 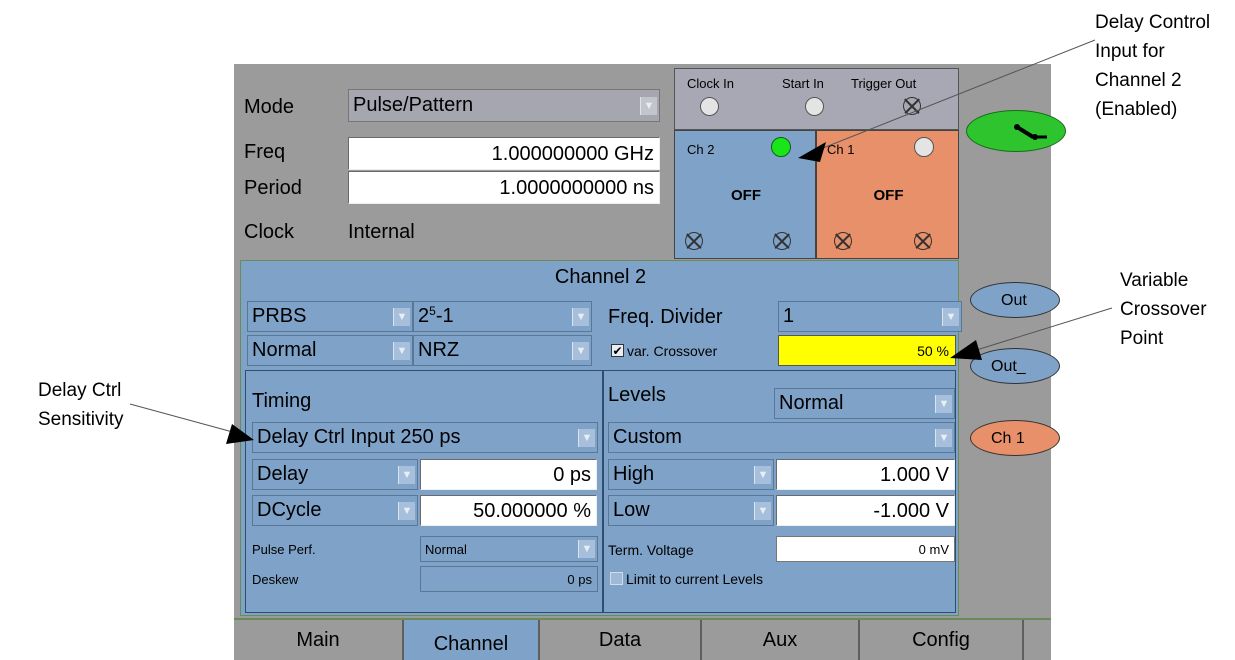 What do you see at coordinates (812, 152) in the screenshot?
I see `delay-control-arrowhead-icon` at bounding box center [812, 152].